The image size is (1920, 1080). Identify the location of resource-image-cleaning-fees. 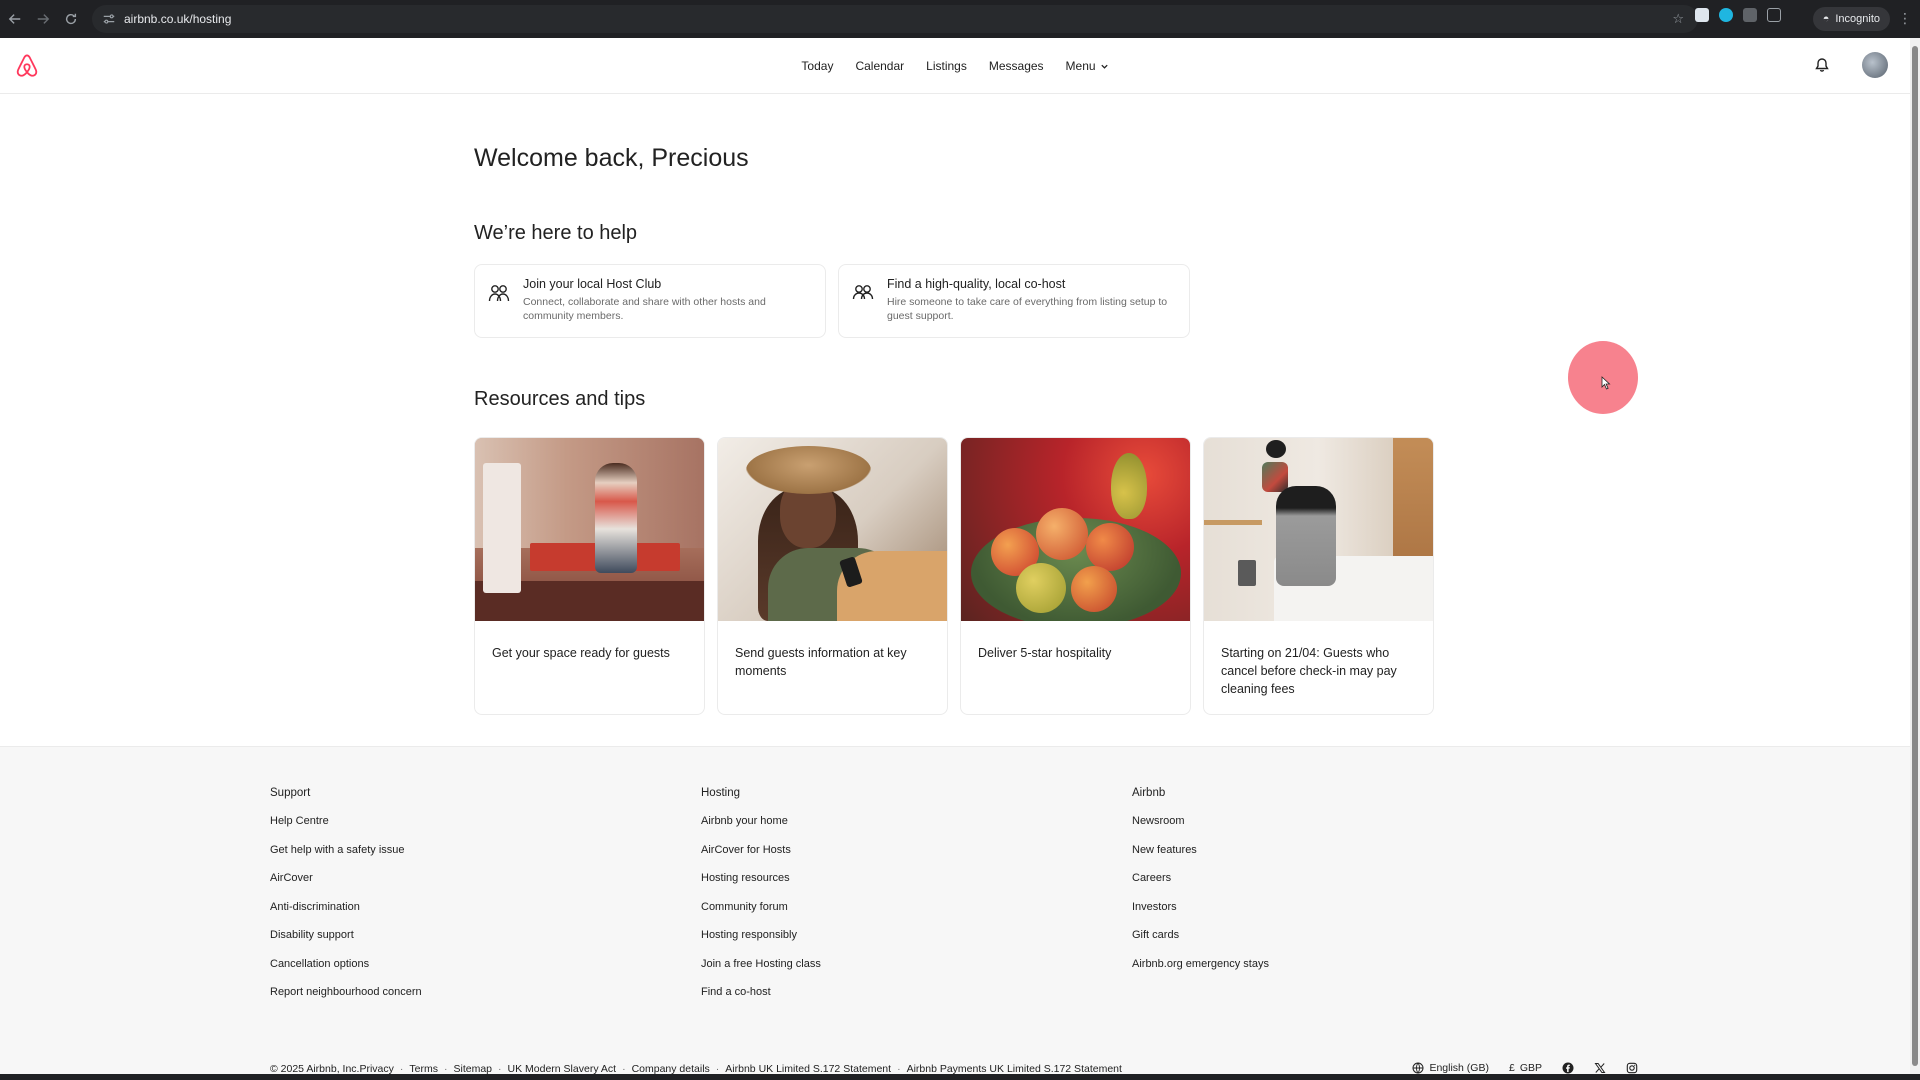
(1318, 529).